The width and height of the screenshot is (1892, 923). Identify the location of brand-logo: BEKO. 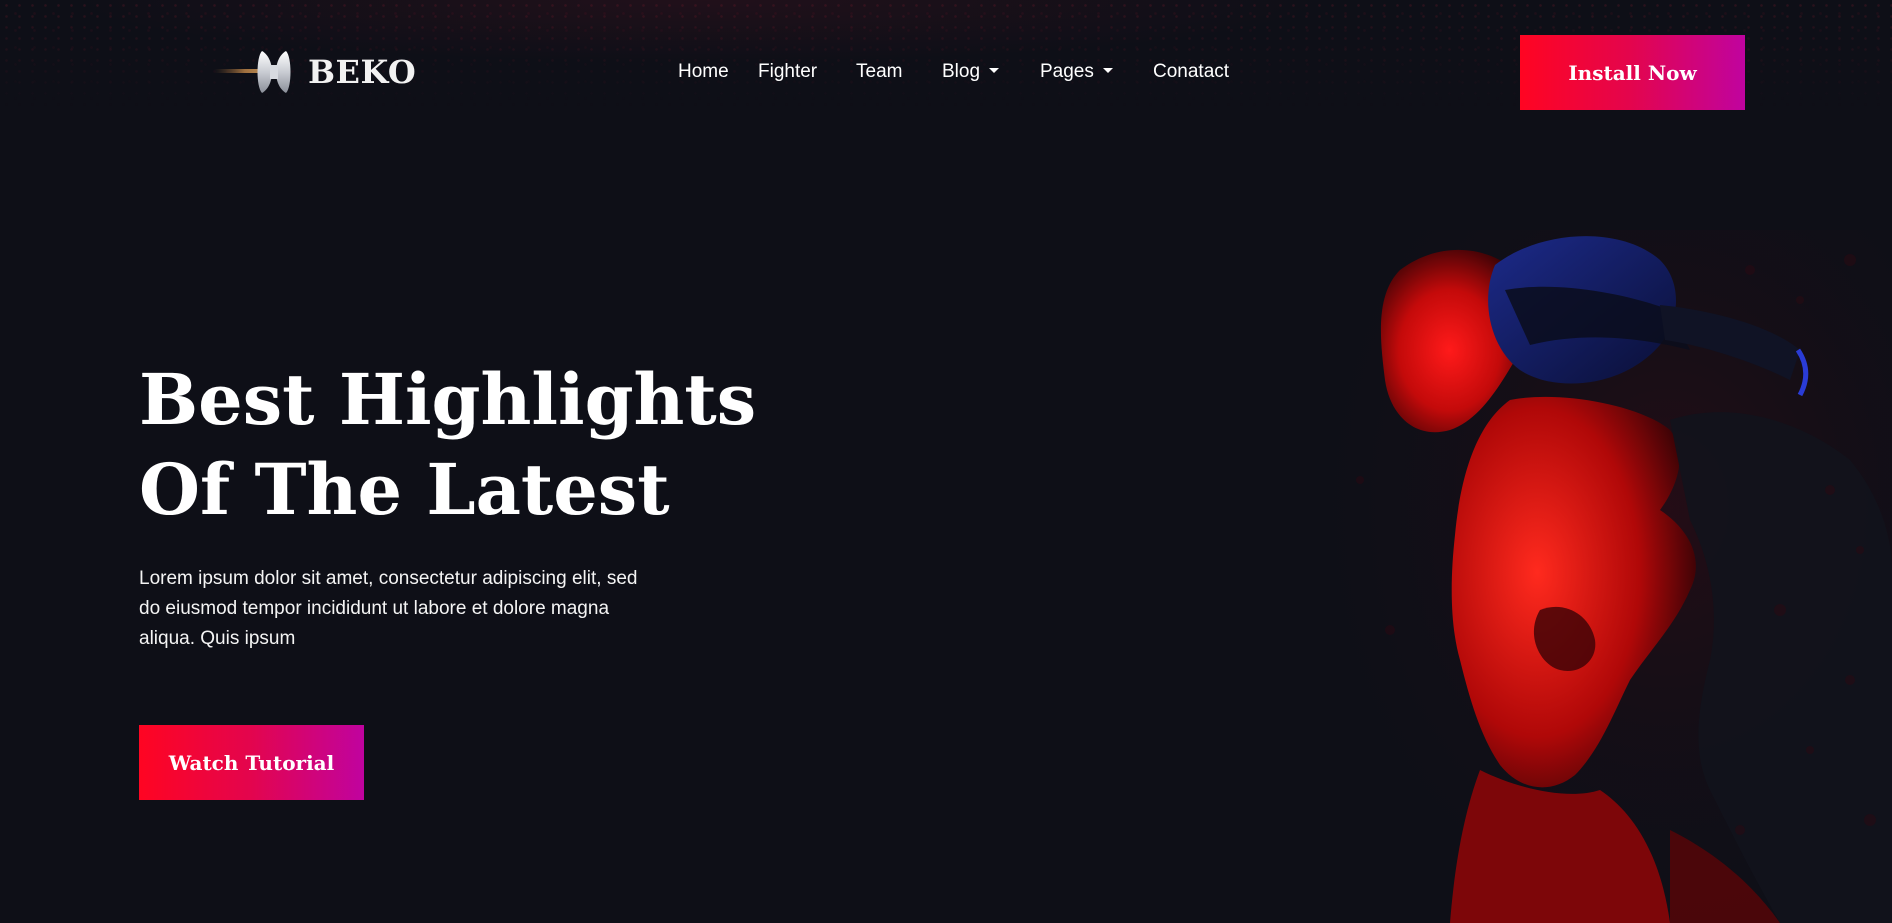
(315, 72).